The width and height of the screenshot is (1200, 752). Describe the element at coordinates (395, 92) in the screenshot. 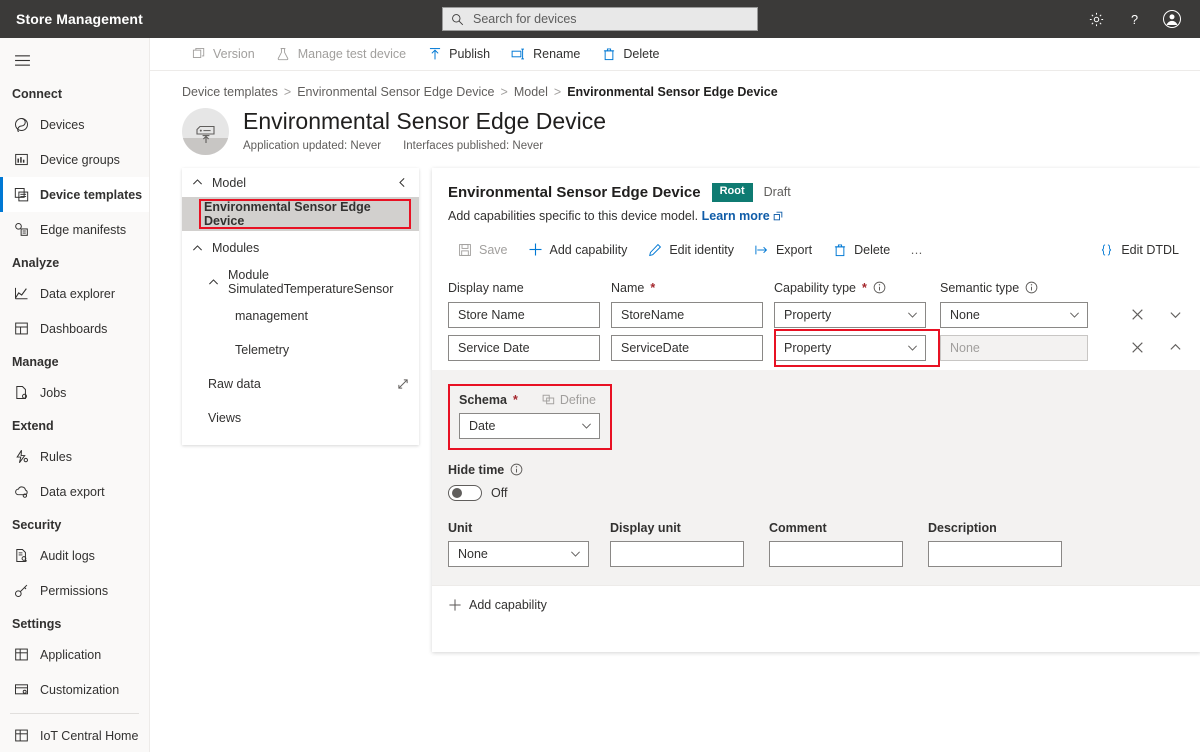

I see `breadcrumb-item: Environmental Sensor Edge Device` at that location.